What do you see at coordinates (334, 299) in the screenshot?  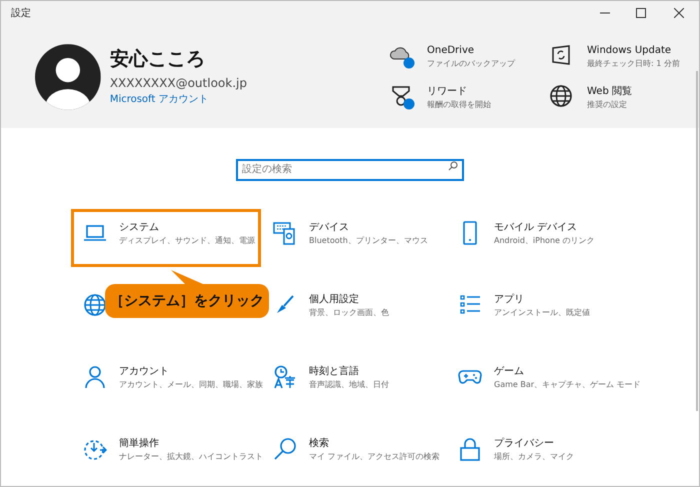 I see `category-title: 個人用設定` at bounding box center [334, 299].